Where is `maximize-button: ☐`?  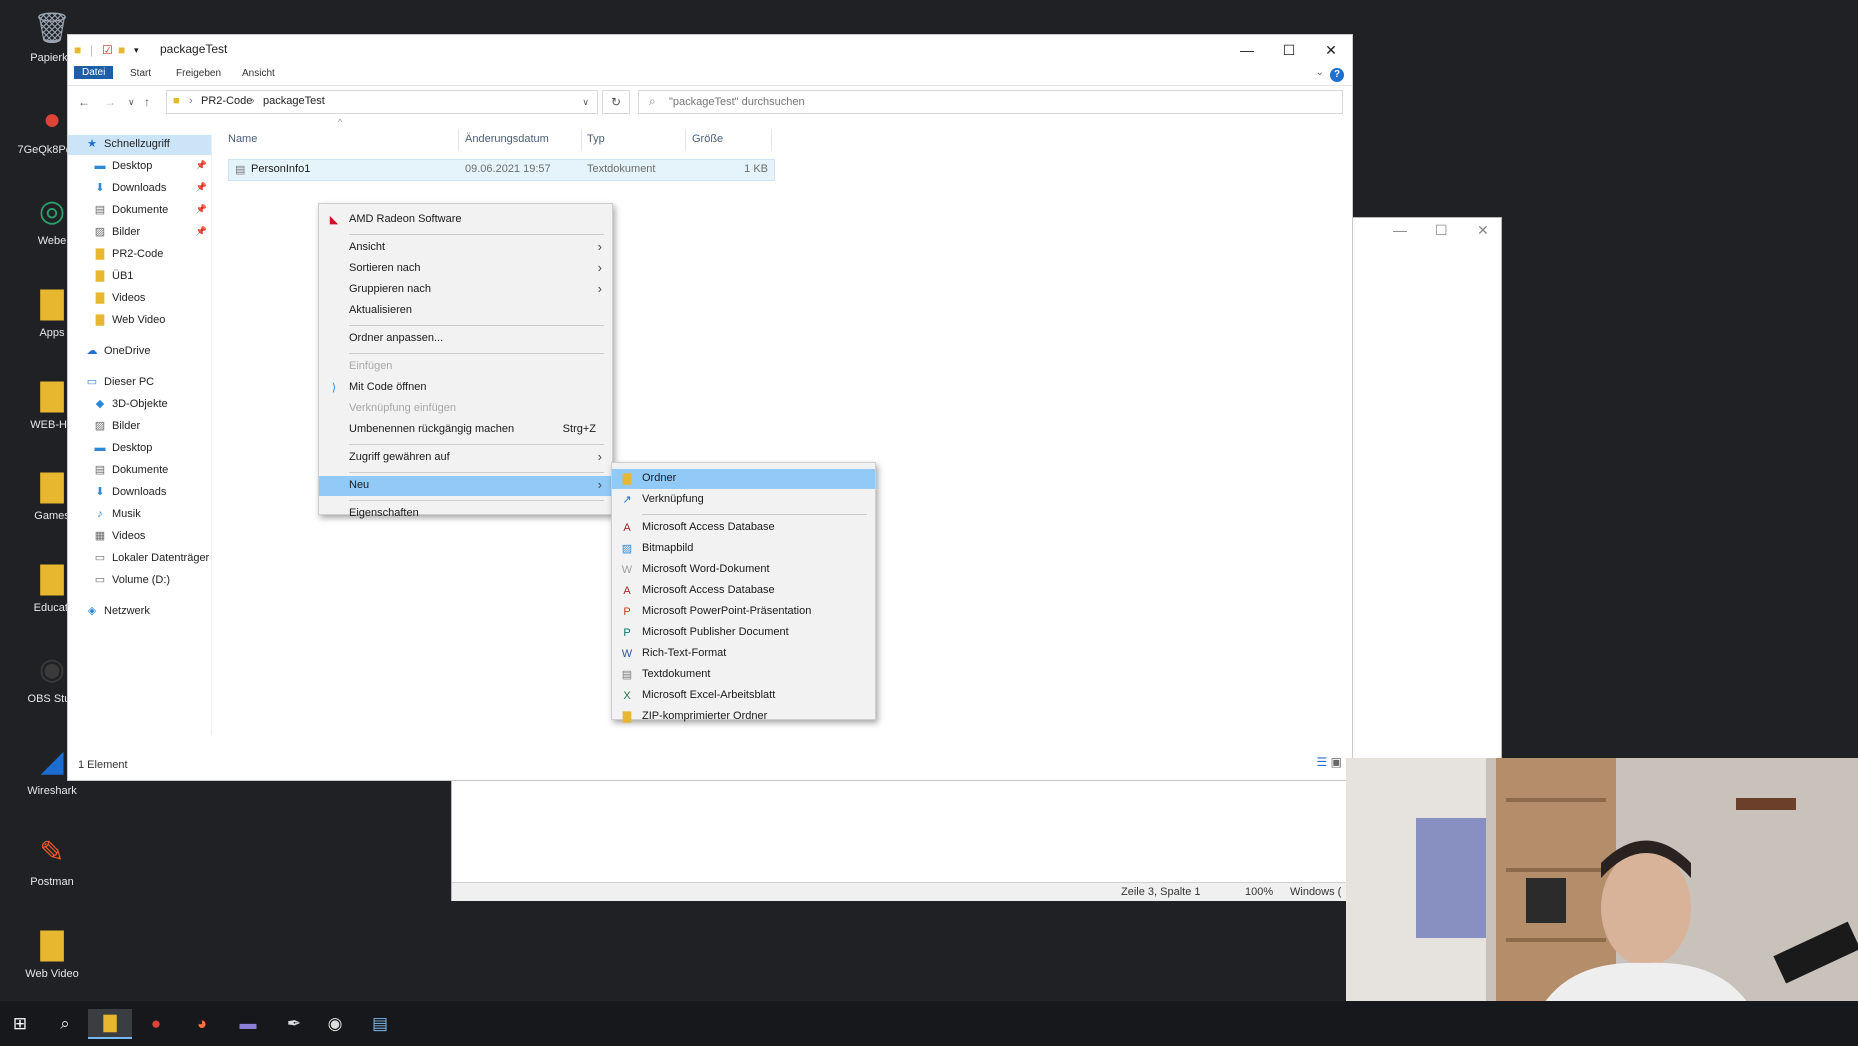 maximize-button: ☐ is located at coordinates (1289, 50).